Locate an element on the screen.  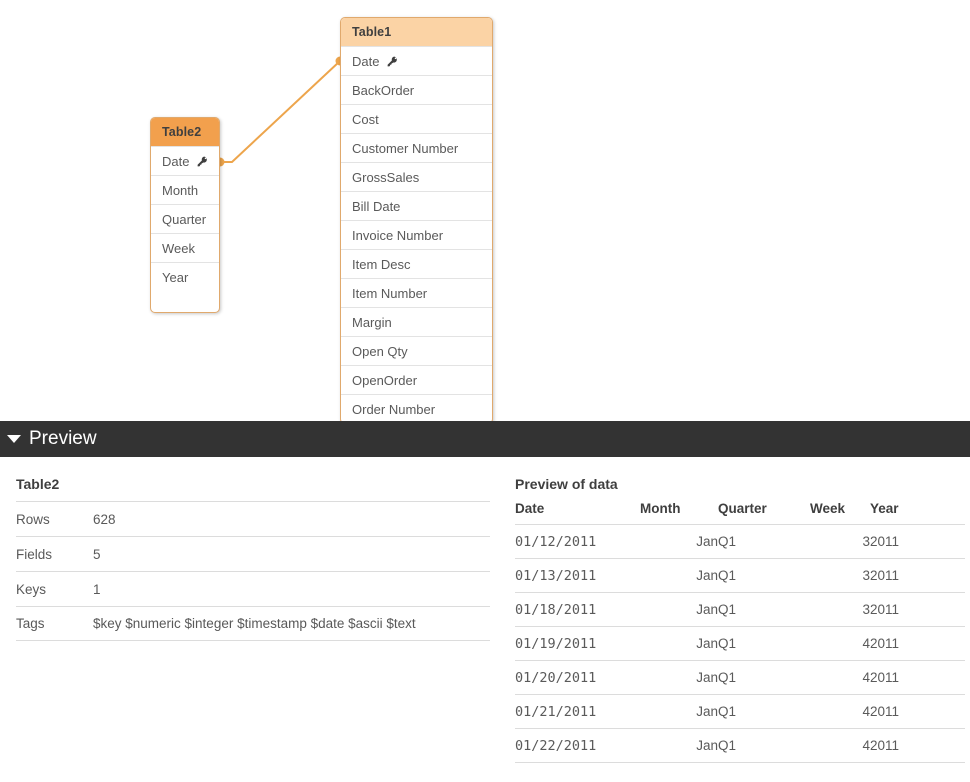
table-row: 01/22/2011 Jan Q1 4 2011 is located at coordinates (740, 745).